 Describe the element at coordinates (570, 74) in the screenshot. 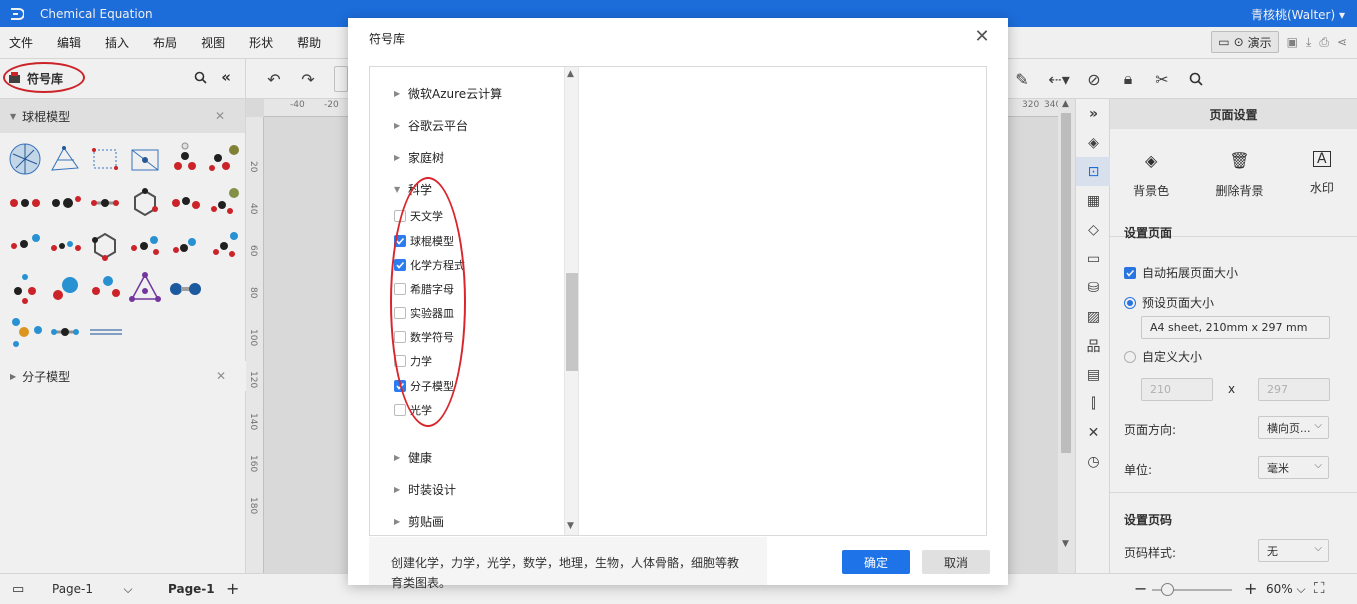

I see `scroll-up-icon: ▲` at that location.